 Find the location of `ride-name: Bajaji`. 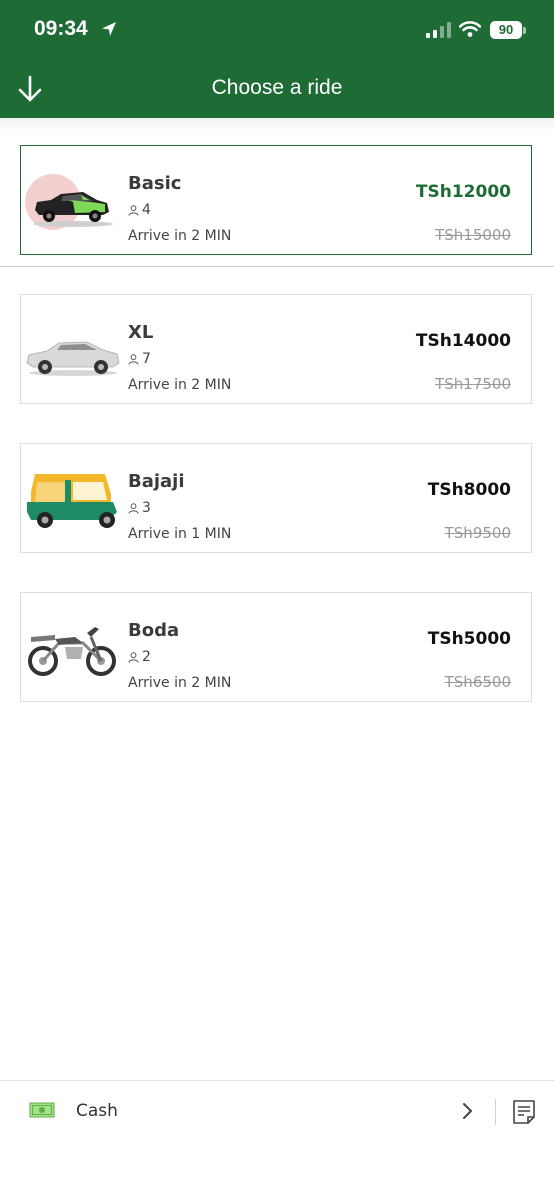

ride-name: Bajaji is located at coordinates (156, 481).